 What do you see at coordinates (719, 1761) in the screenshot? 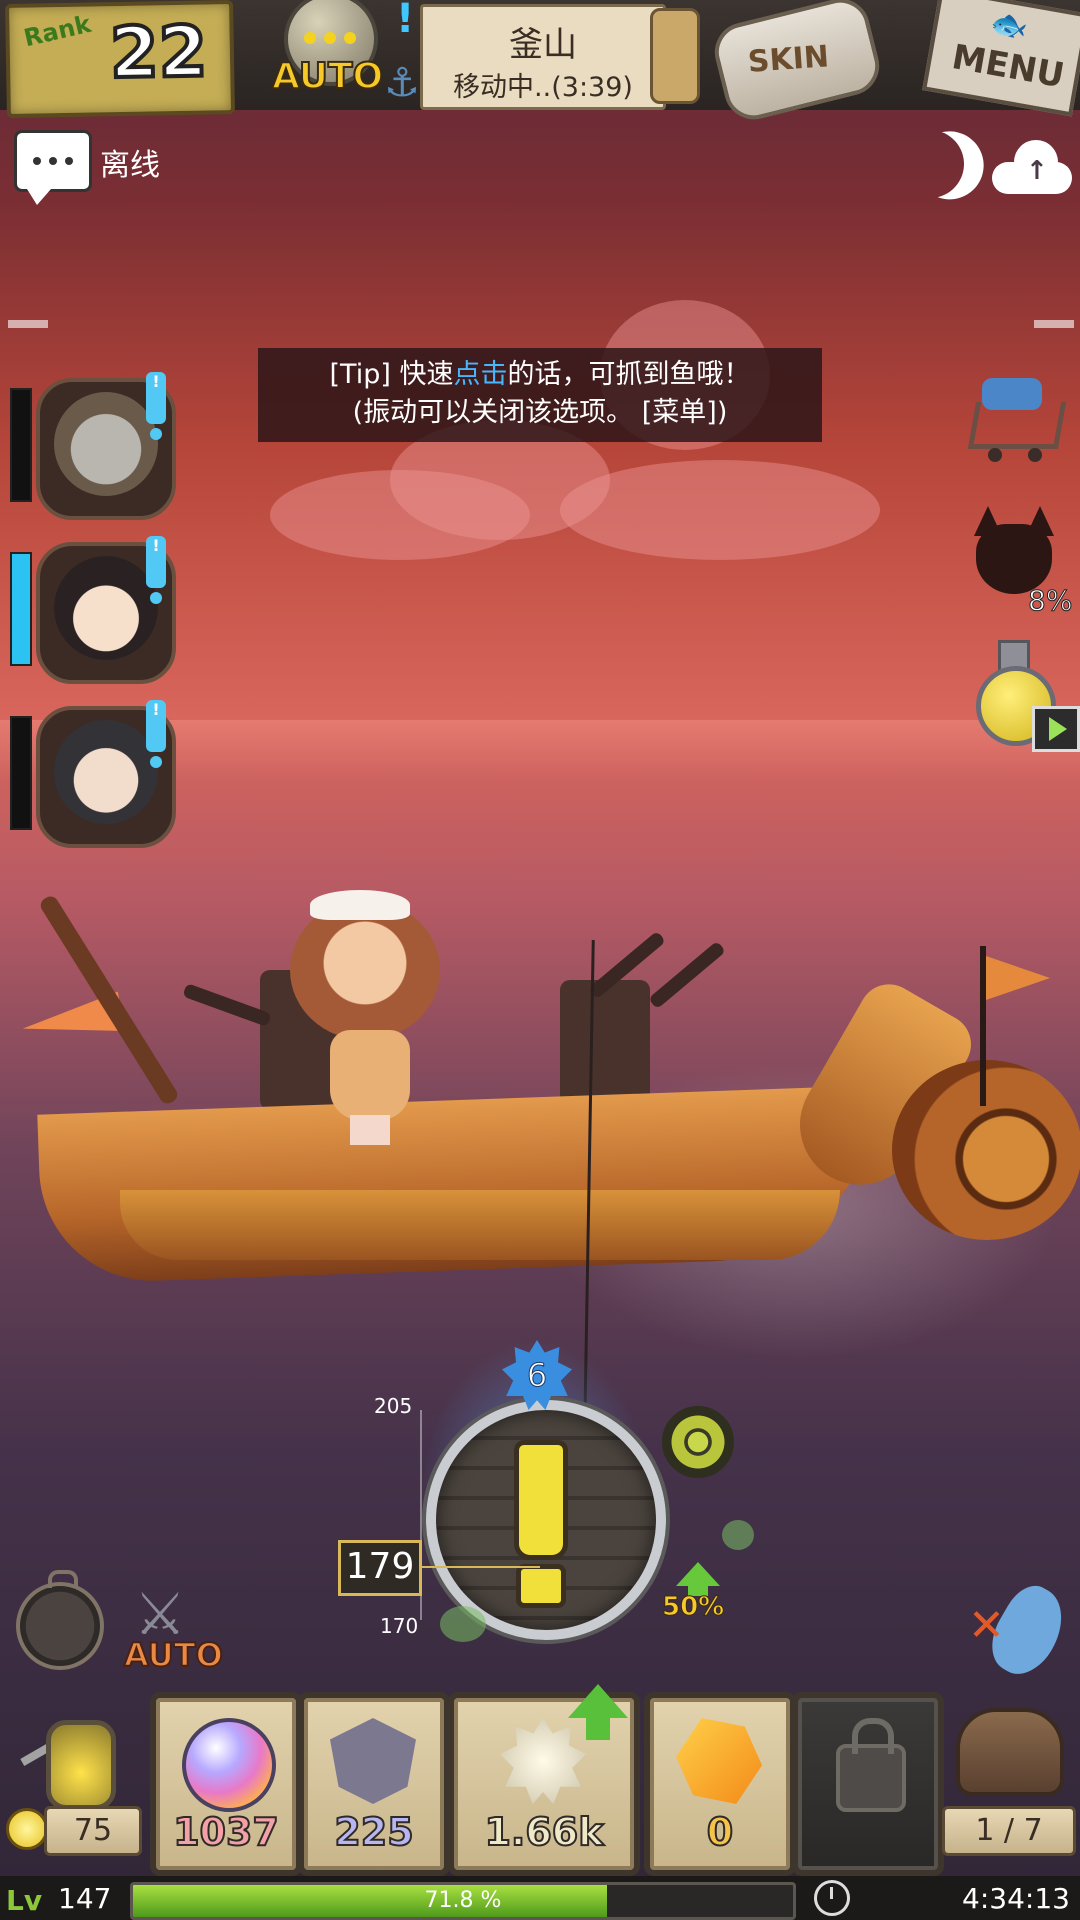
I see `amber-crystal-icon` at bounding box center [719, 1761].